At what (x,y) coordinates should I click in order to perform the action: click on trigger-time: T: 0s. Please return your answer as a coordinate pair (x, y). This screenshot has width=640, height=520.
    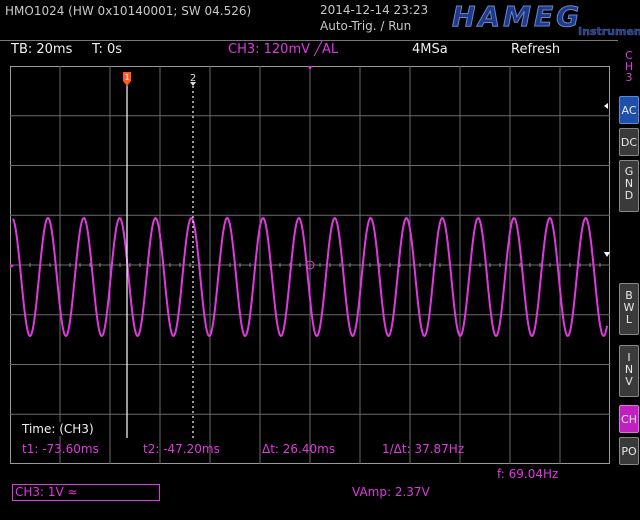
    Looking at the image, I should click on (107, 49).